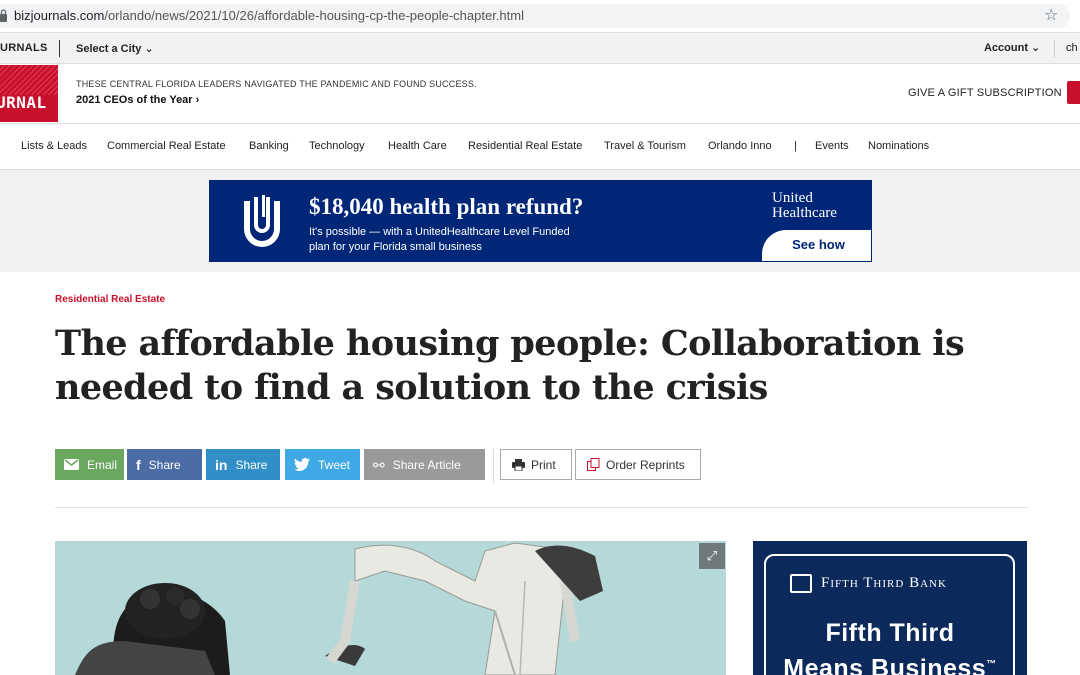 The image size is (1080, 675). Describe the element at coordinates (334, 464) in the screenshot. I see `twitter-share-label: Tweet` at that location.